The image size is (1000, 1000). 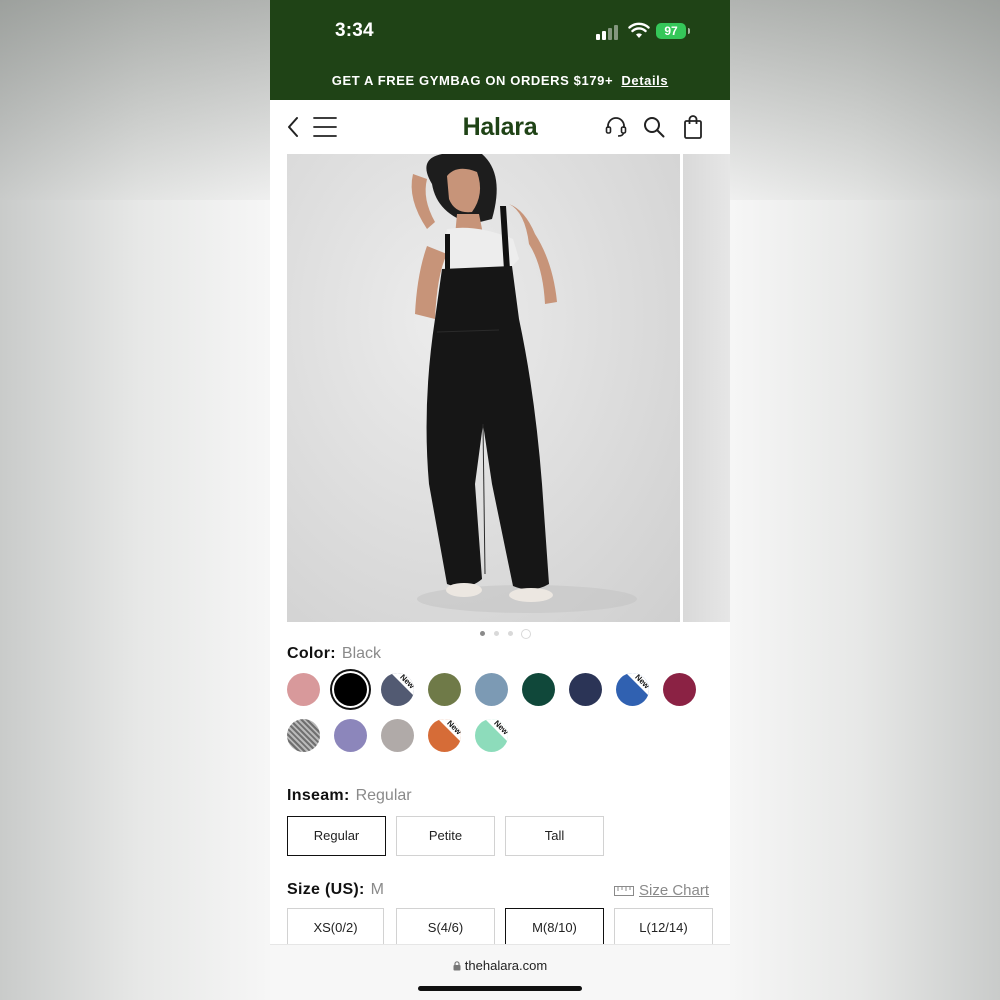 I want to click on browser-url-bar: thehalara.com, so click(x=500, y=972).